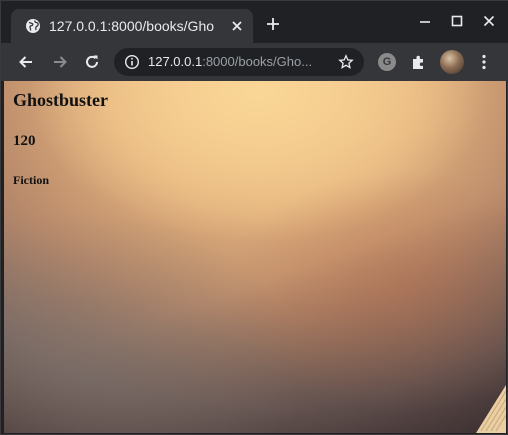  What do you see at coordinates (175, 61) in the screenshot?
I see `url-host: 127.0.0.1` at bounding box center [175, 61].